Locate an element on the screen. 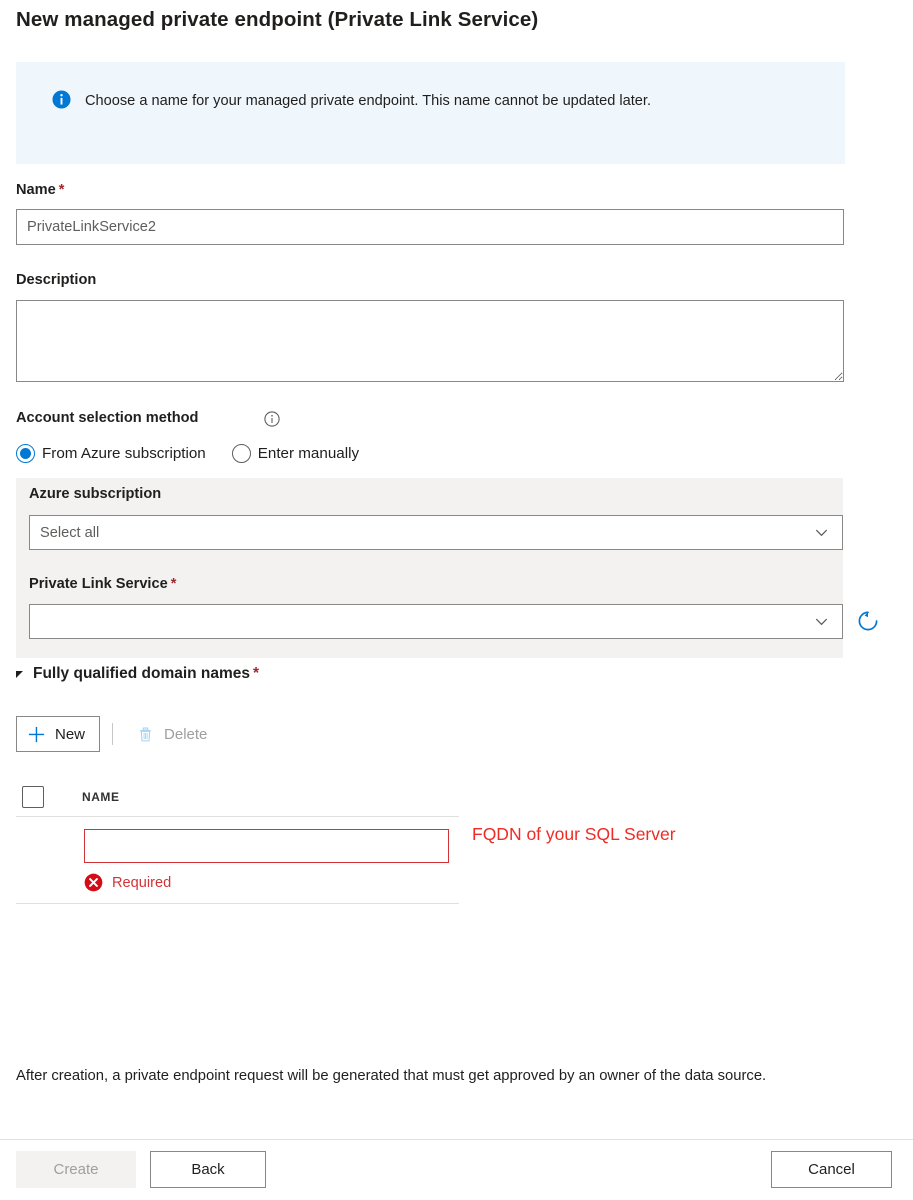  radio-from-azure-subscription-label: From Azure subscription is located at coordinates (124, 453).